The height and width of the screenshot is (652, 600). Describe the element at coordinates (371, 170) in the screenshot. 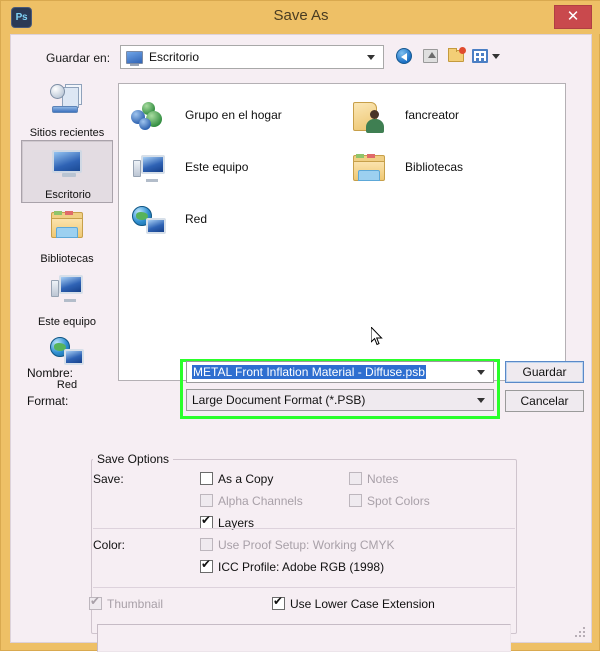

I see `libraries-folder-icon` at that location.